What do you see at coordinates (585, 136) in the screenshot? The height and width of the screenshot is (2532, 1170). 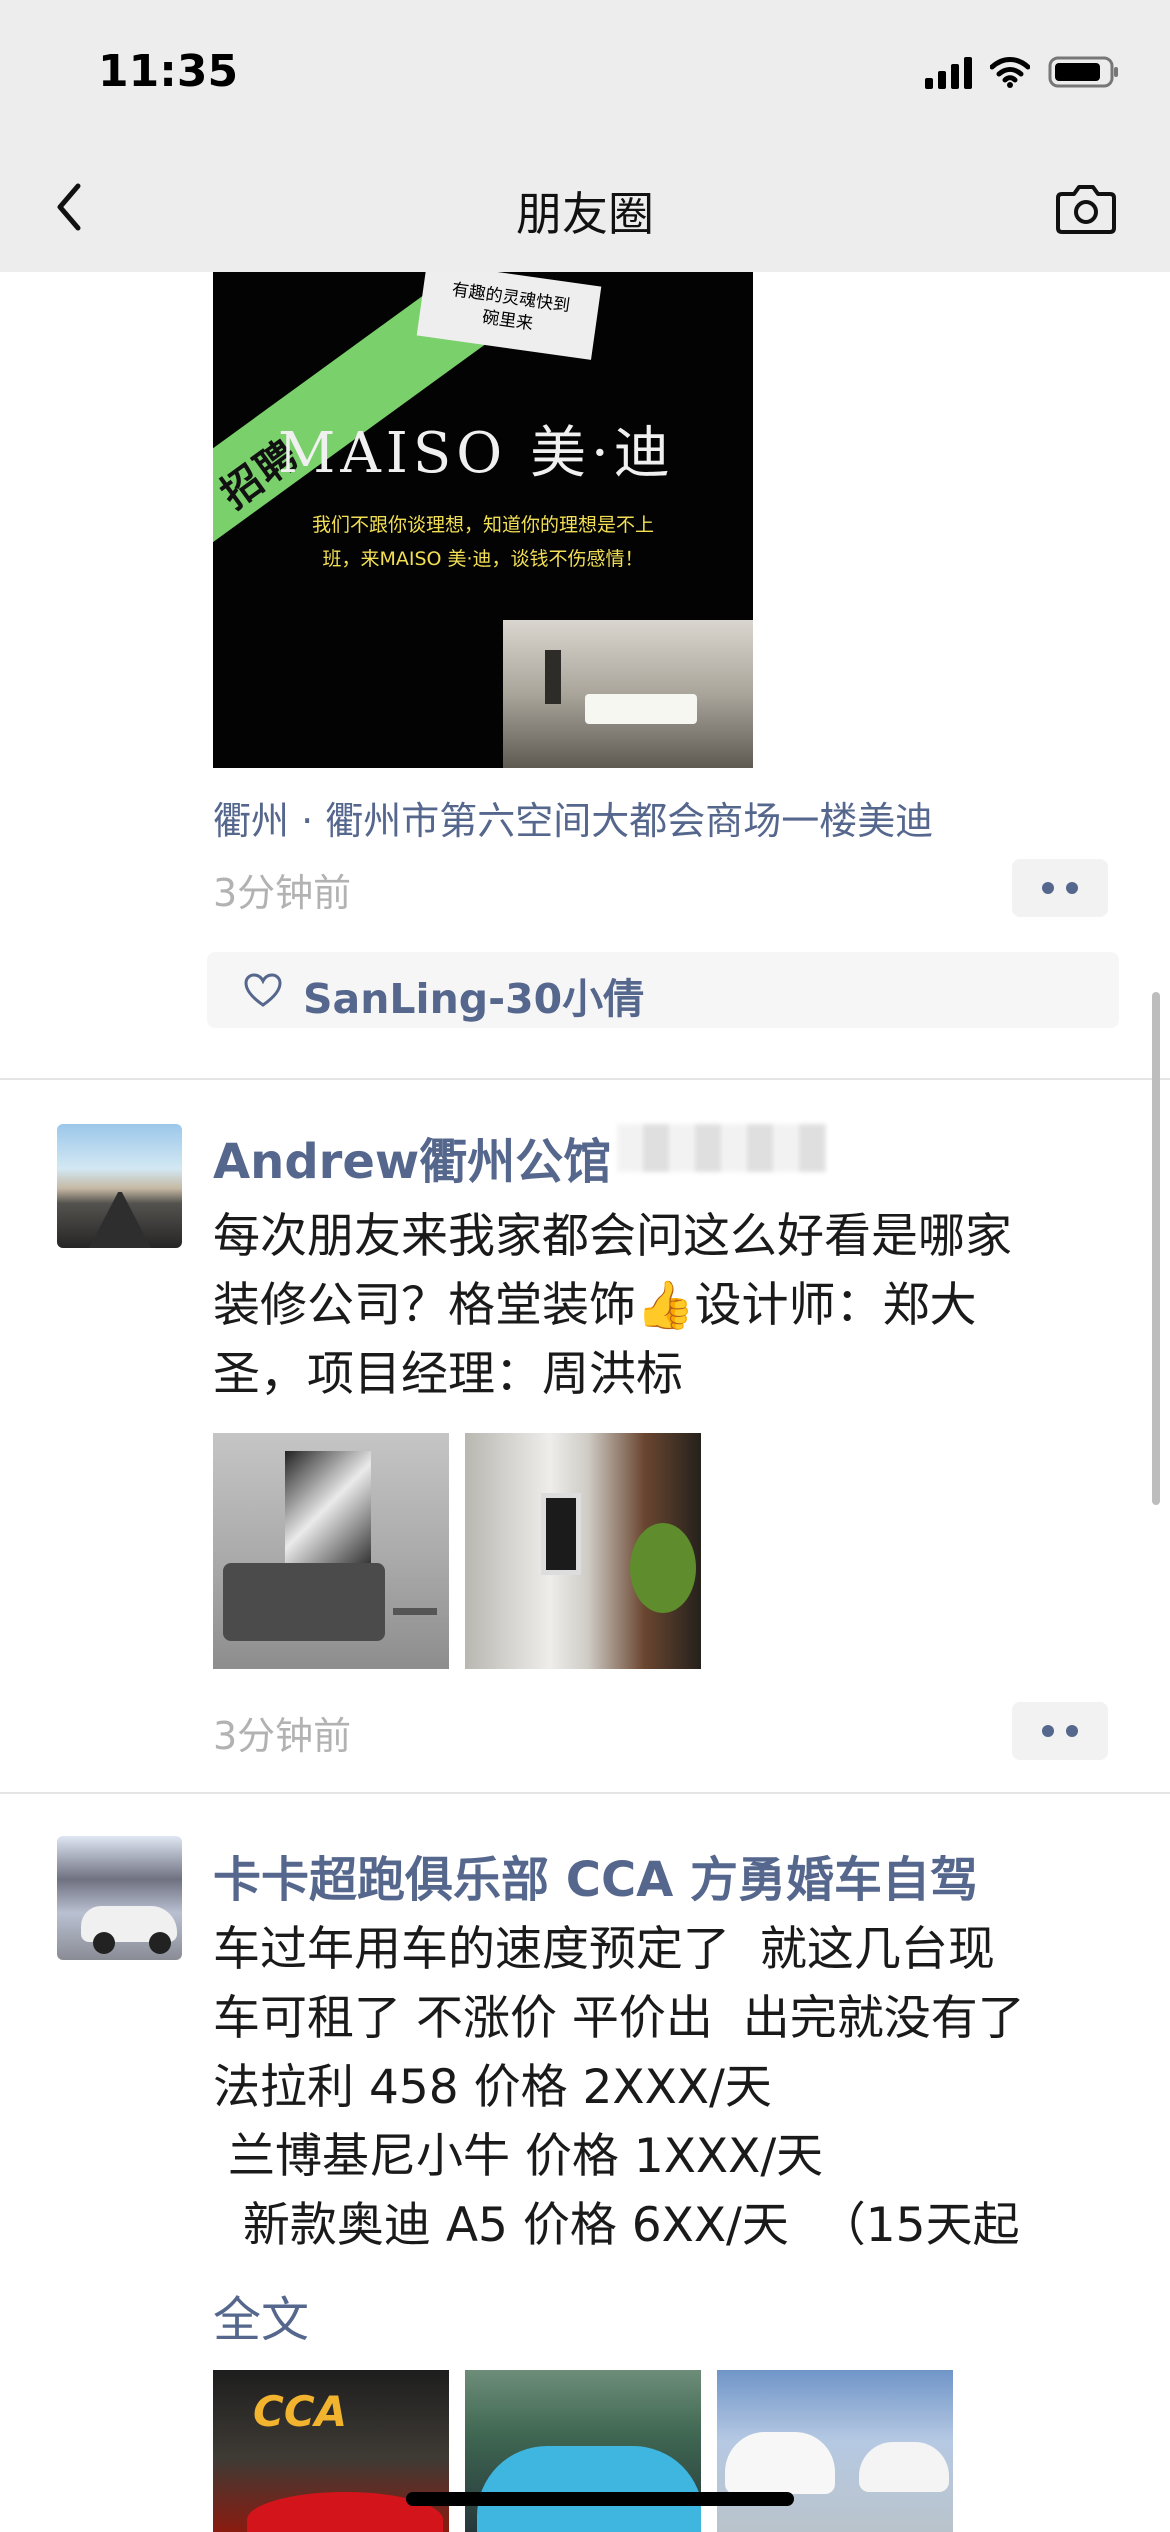 I see `top-bar: 11:35 朋友圈` at bounding box center [585, 136].